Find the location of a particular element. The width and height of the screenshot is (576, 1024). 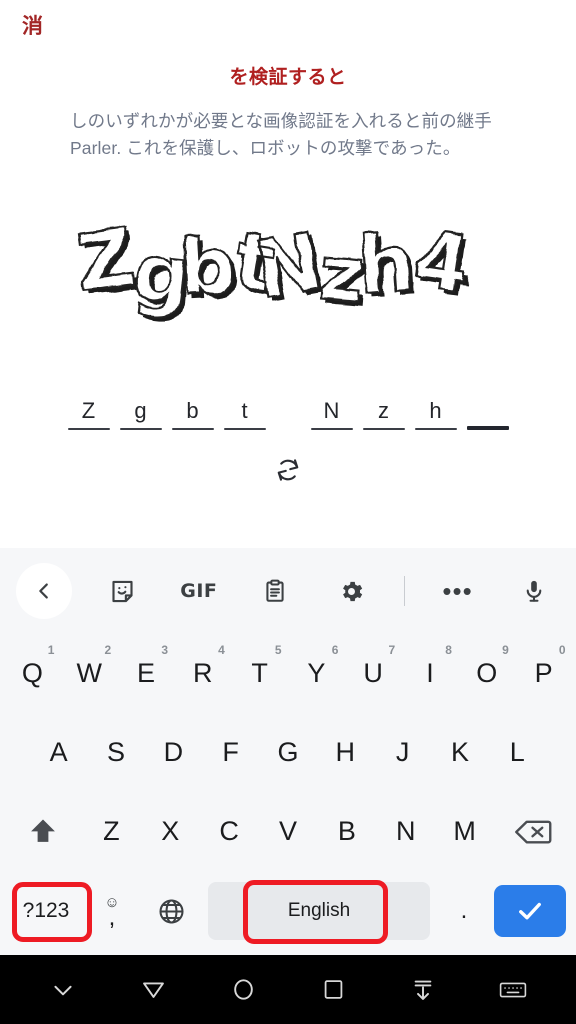

toolbar-back-button is located at coordinates (44, 591).